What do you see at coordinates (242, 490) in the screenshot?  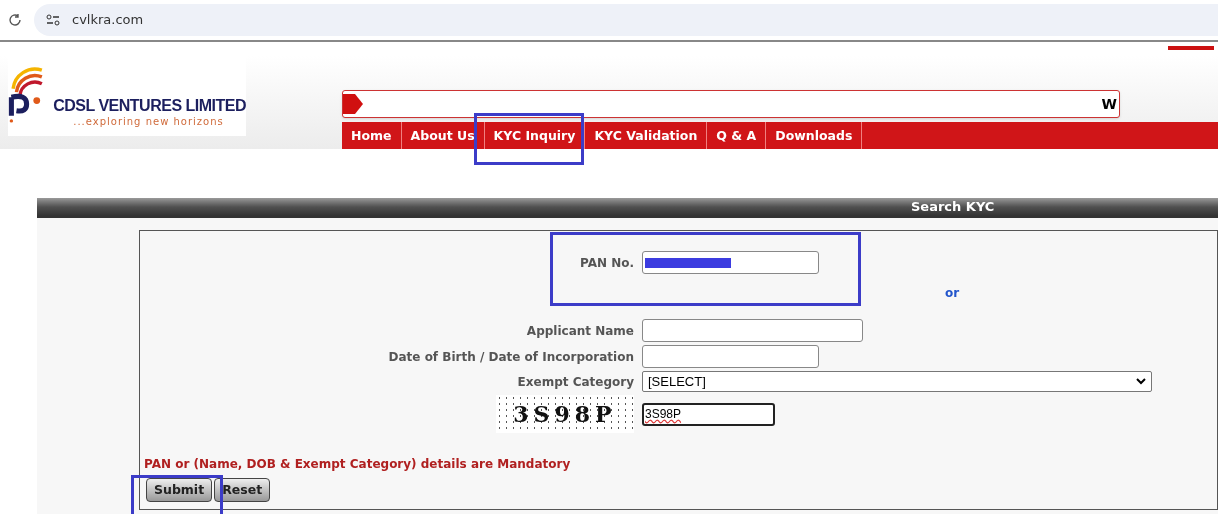 I see `reset-button: Reset` at bounding box center [242, 490].